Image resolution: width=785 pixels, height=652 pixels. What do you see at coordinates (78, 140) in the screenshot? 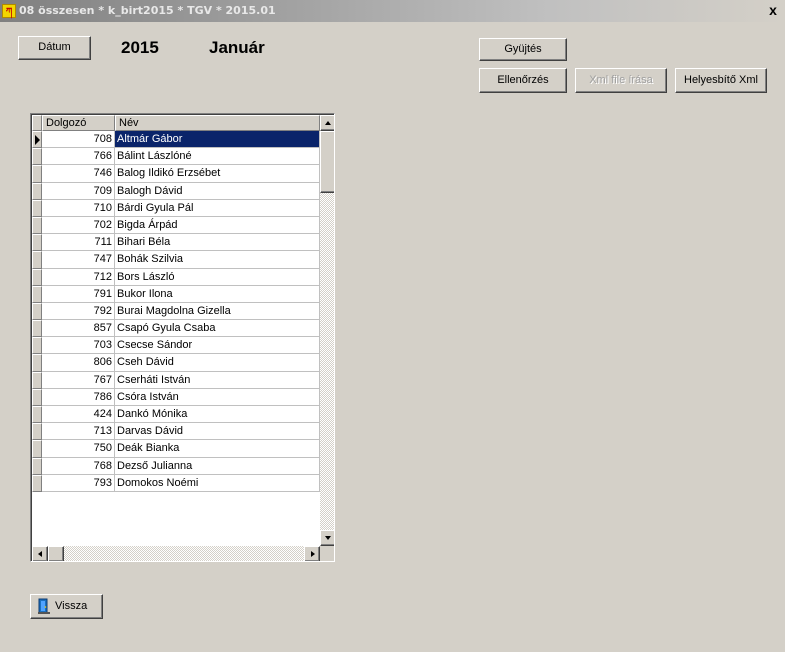
I see `cell-dolgozo: 708` at bounding box center [78, 140].